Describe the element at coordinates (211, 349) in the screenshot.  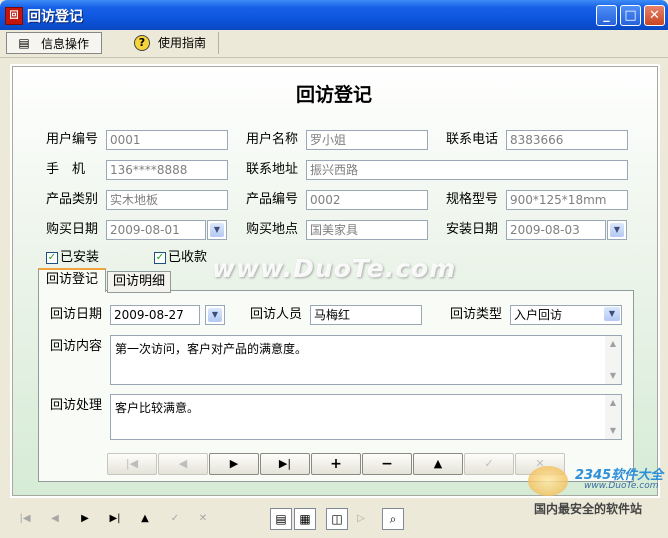
I see `visit-content-text: 第一次访问，客户对产品的满意度。` at that location.